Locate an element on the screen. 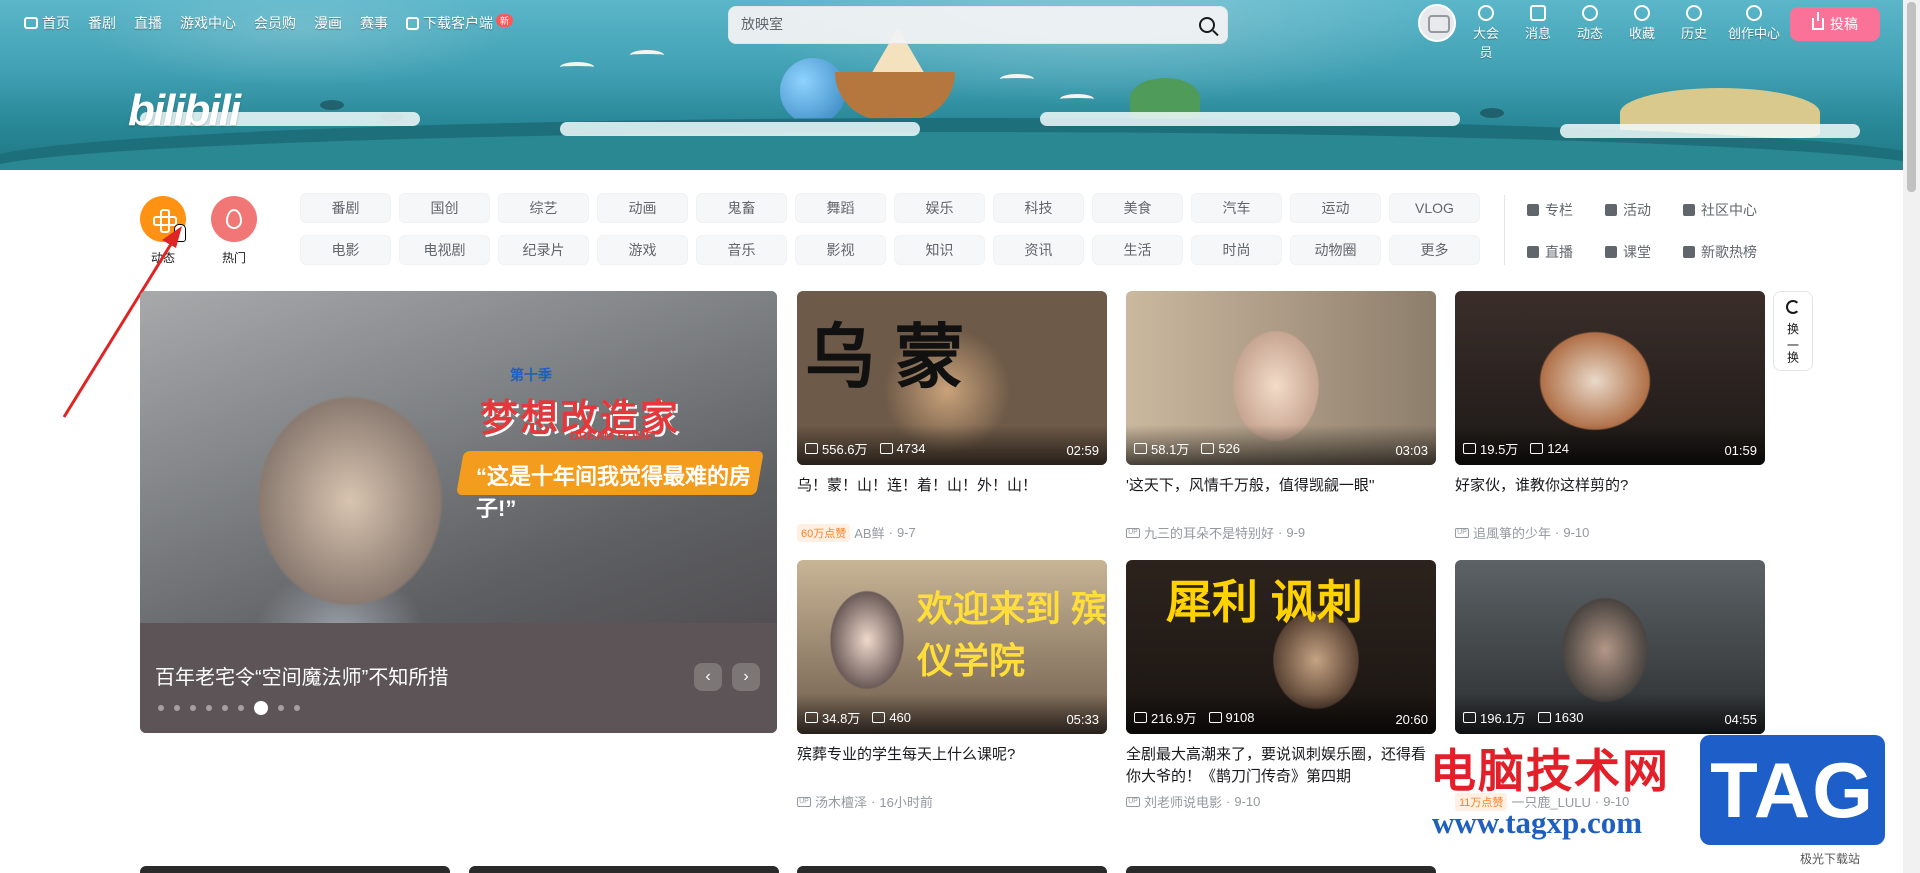 This screenshot has width=1920, height=873. channel-more-button: 更多 is located at coordinates (1434, 250).